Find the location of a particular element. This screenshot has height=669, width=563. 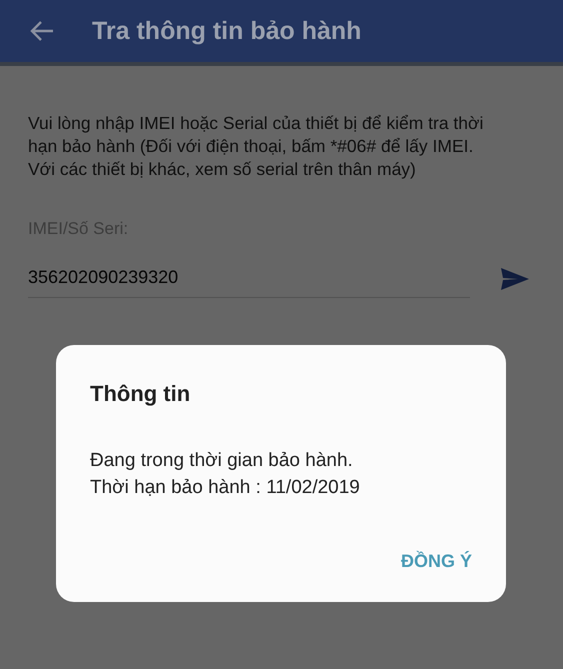

send-button is located at coordinates (515, 278).